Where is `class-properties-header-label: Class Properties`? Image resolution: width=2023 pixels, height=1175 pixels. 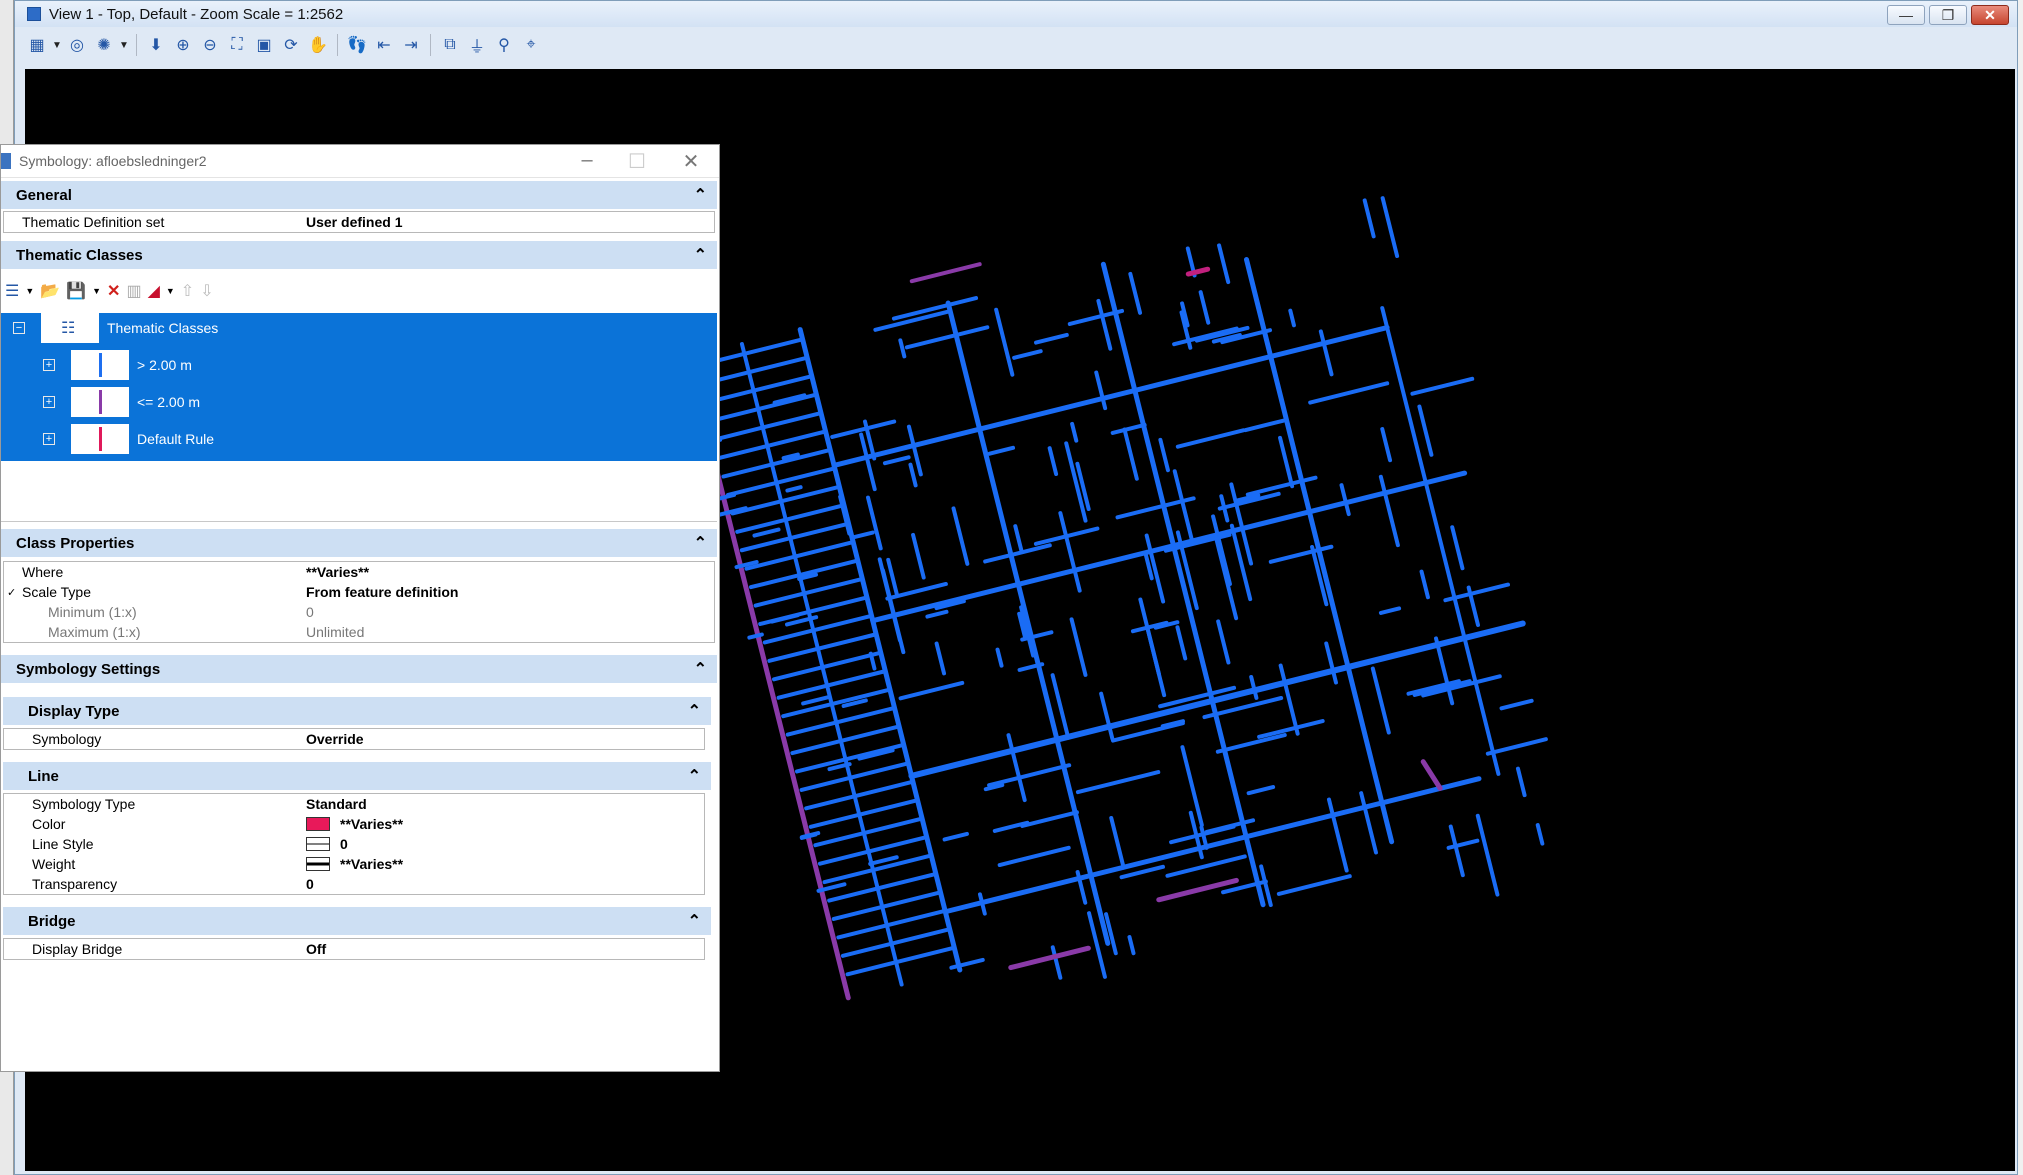 class-properties-header-label: Class Properties is located at coordinates (75, 543).